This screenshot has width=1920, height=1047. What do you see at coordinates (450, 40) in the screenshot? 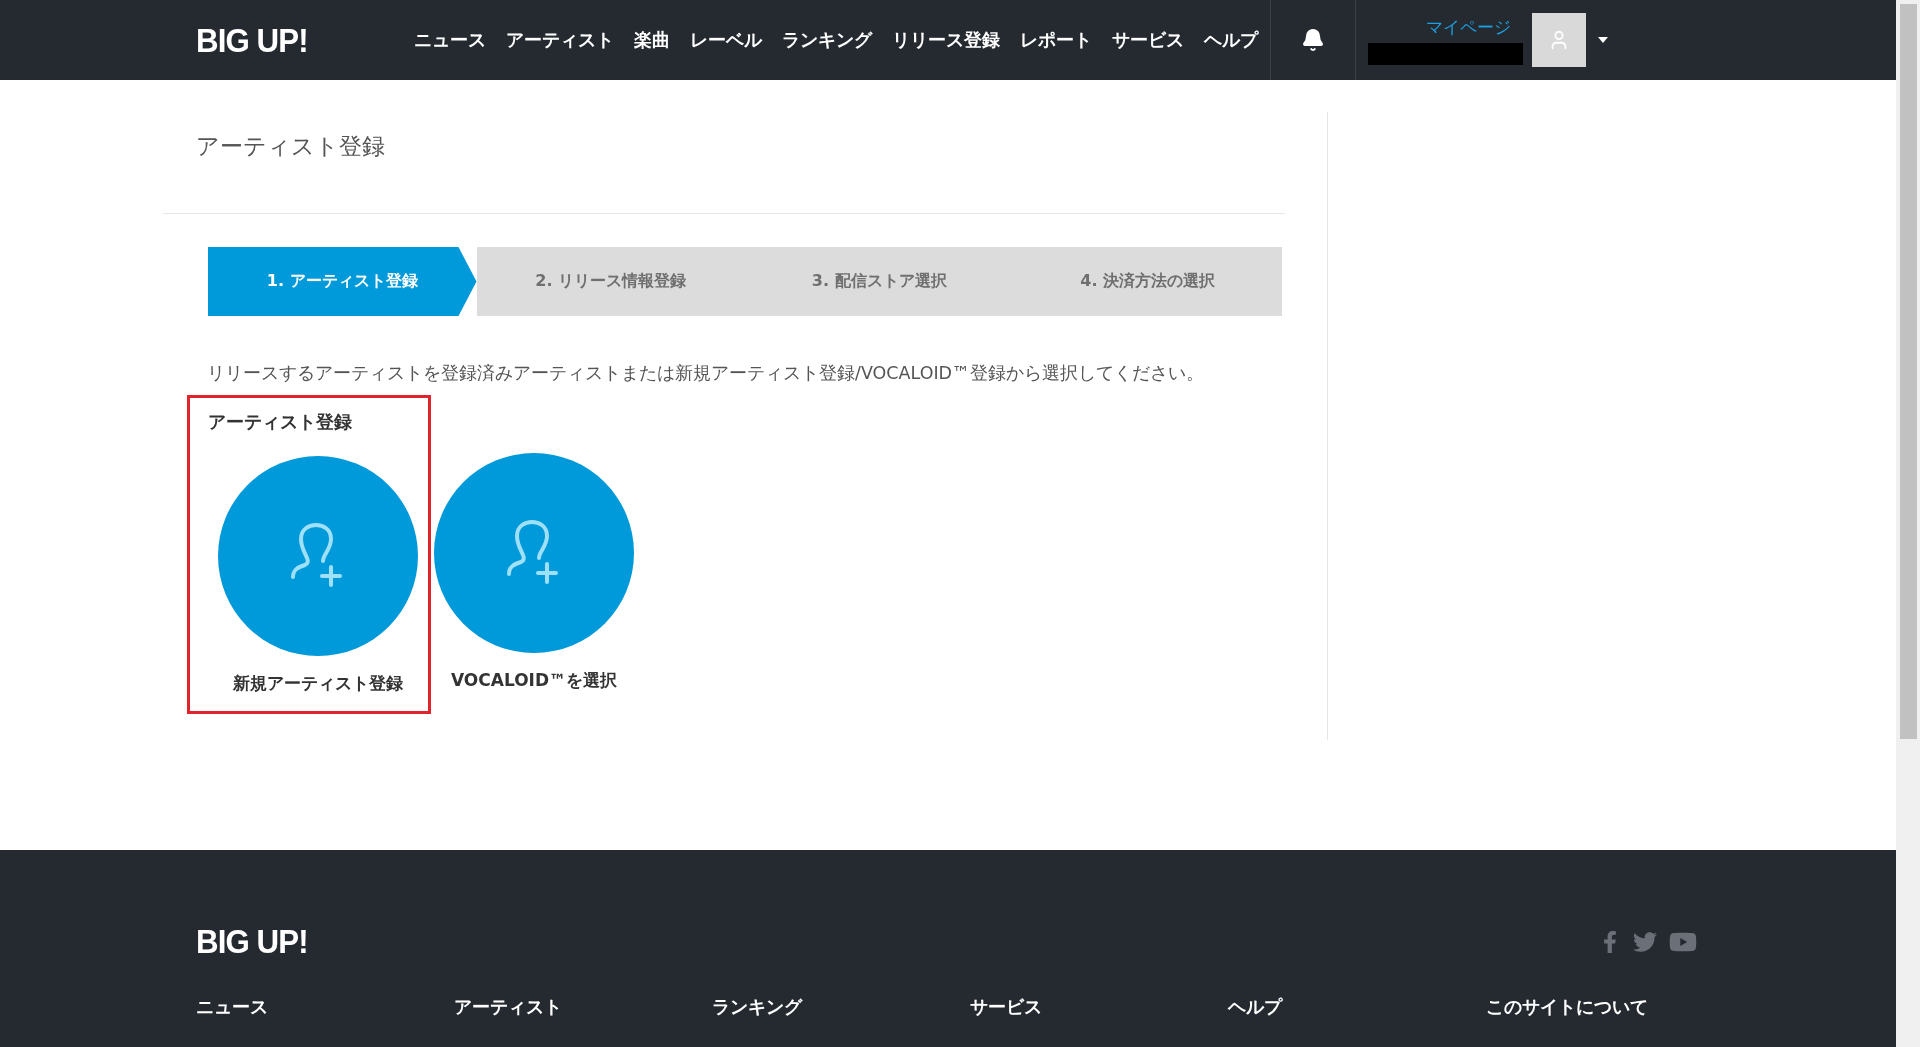
I see `nav-link: ニュース` at bounding box center [450, 40].